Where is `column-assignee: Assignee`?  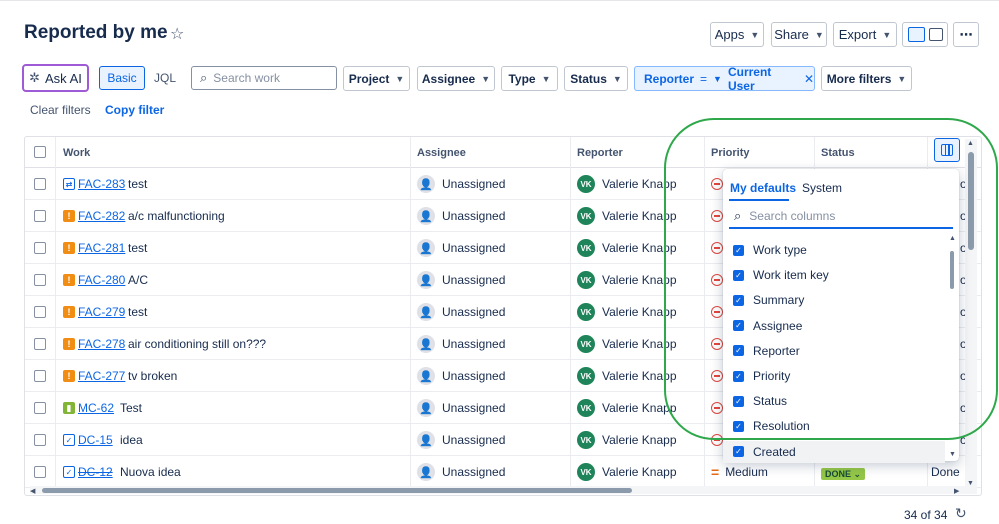 column-assignee: Assignee is located at coordinates (441, 153).